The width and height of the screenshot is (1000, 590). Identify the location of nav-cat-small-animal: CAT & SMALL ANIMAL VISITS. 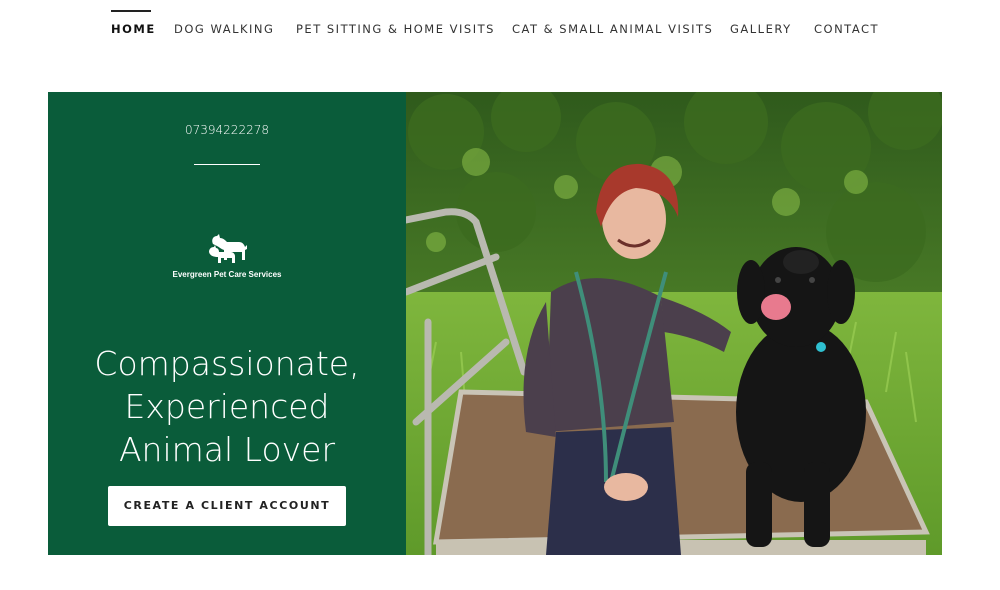
(612, 24).